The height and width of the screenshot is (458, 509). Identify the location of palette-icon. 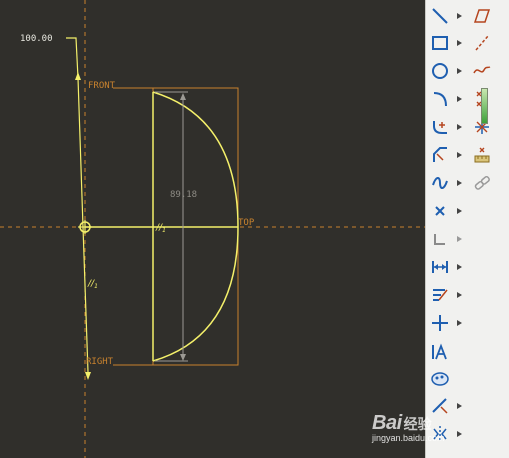
(440, 379).